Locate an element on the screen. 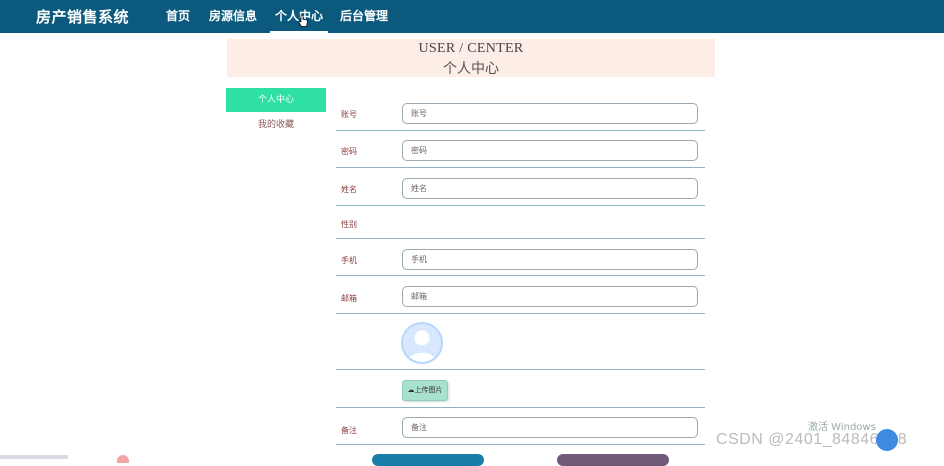  banner-title-cn: 个人中心 is located at coordinates (471, 69).